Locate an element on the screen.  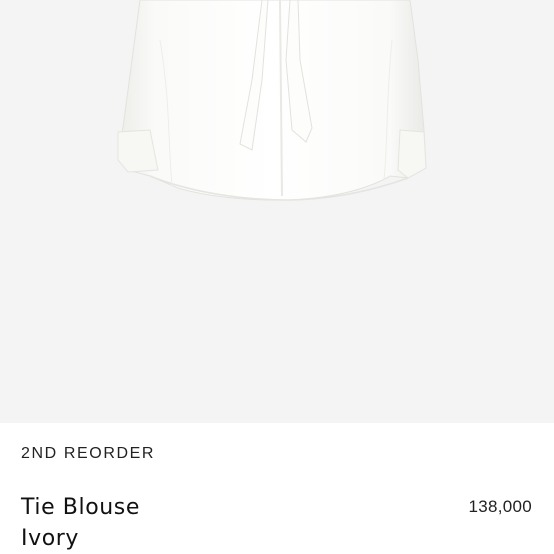
product-price: 138,000 is located at coordinates (500, 506).